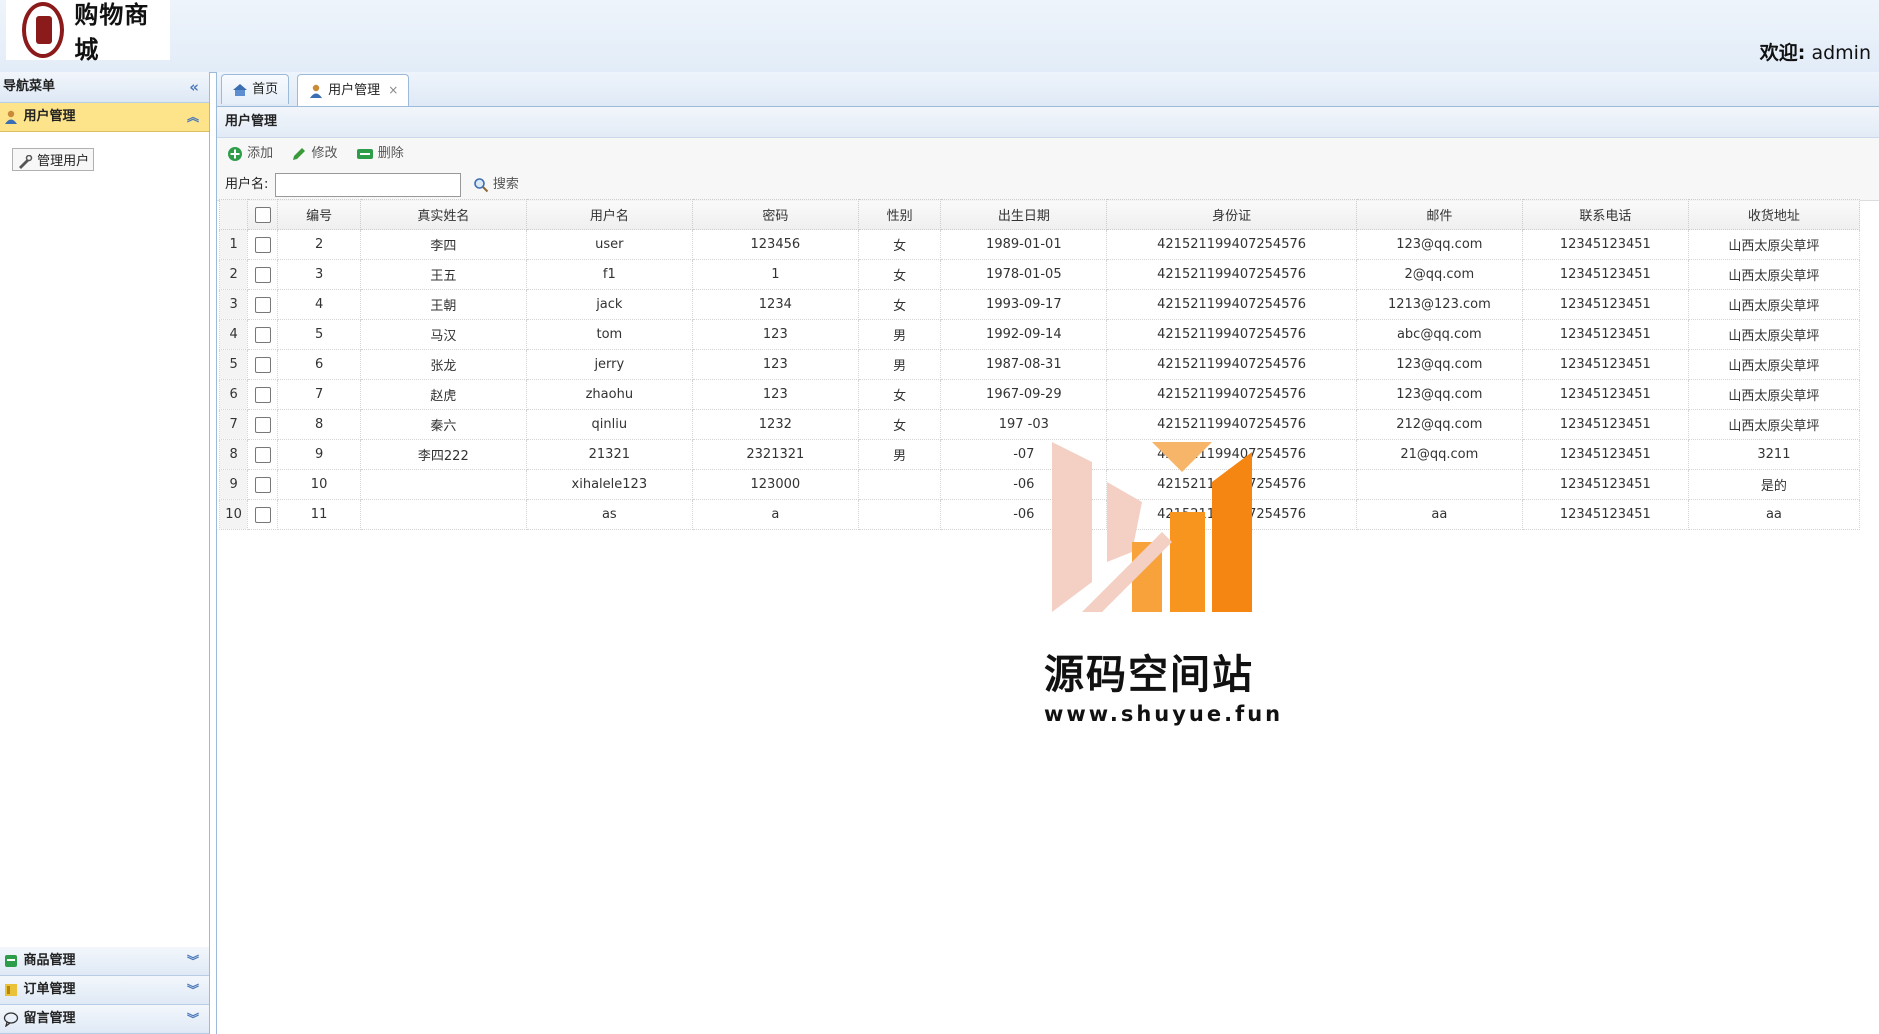  What do you see at coordinates (899, 214) in the screenshot?
I see `column-header: 性别` at bounding box center [899, 214].